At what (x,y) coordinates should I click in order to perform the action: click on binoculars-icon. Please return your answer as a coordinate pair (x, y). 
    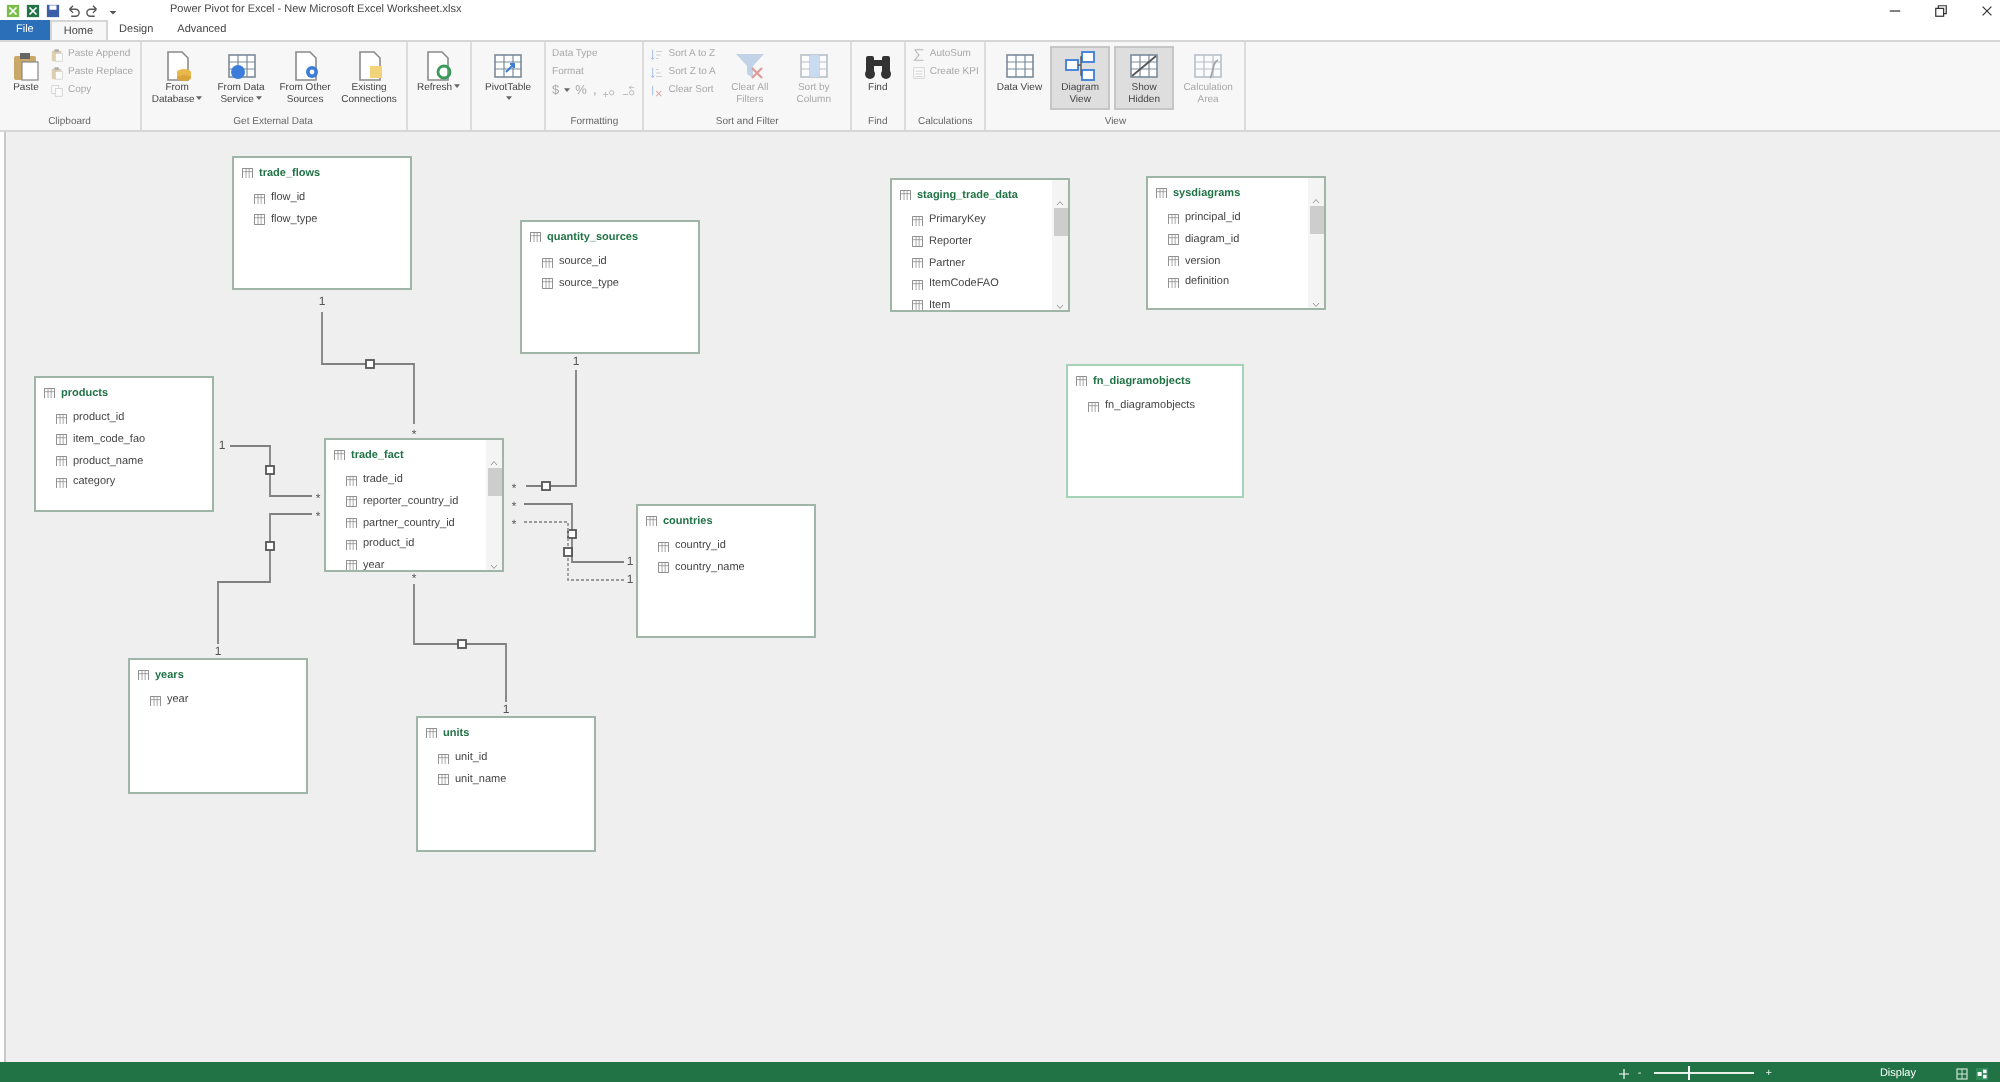
    Looking at the image, I should click on (877, 66).